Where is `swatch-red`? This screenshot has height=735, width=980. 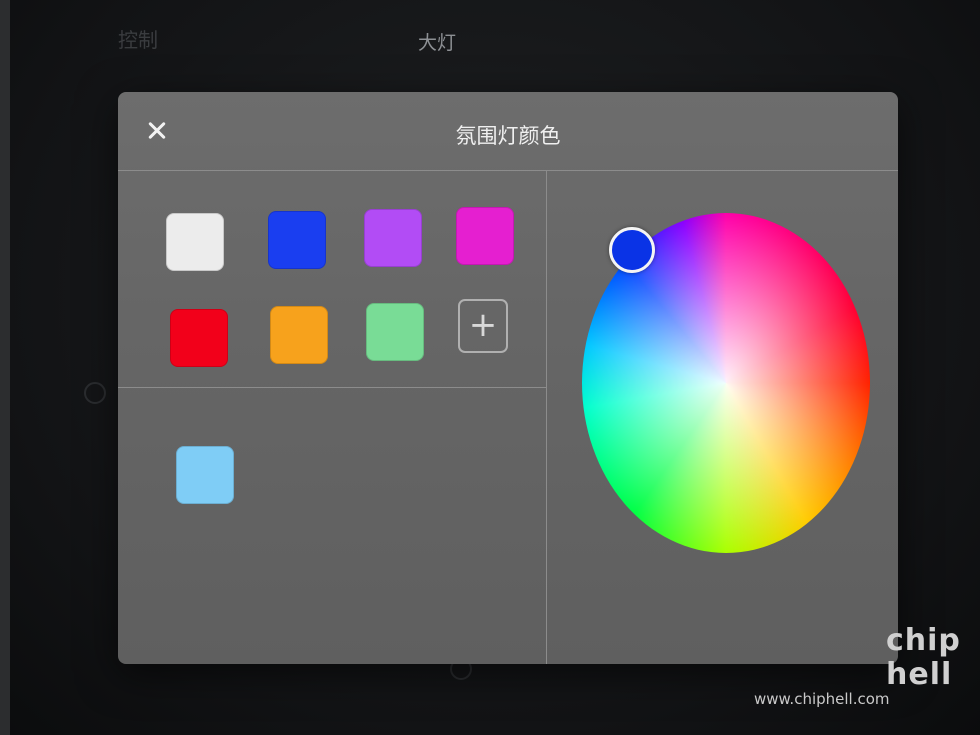
swatch-red is located at coordinates (199, 338).